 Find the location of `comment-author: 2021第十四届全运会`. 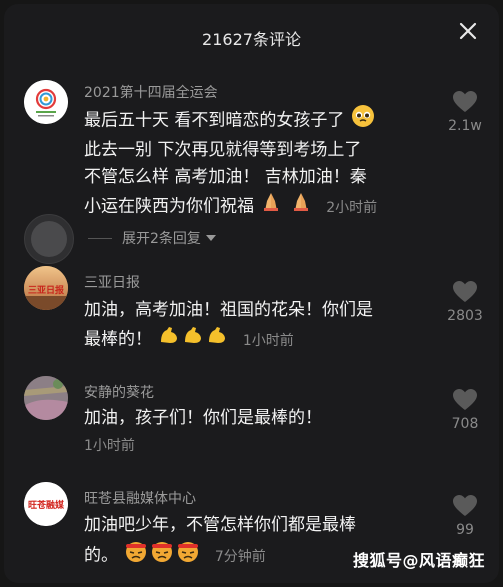

comment-author: 2021第十四届全运会 is located at coordinates (151, 92).